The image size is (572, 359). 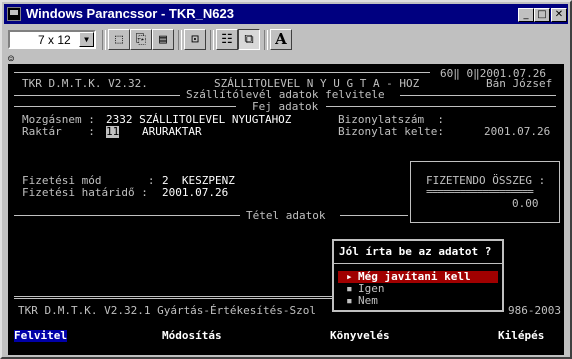 What do you see at coordinates (517, 131) in the screenshot?
I see `bizonylat-kelte-value: 2001.07.26` at bounding box center [517, 131].